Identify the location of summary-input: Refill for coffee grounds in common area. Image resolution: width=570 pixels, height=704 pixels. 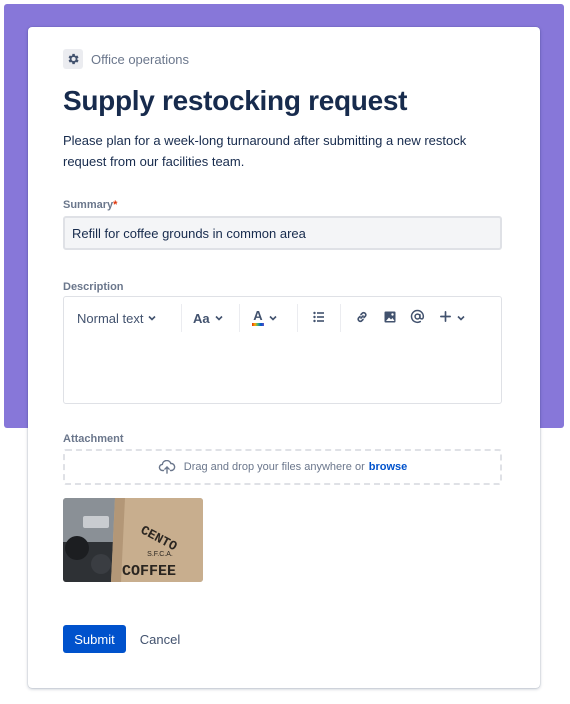
(282, 233).